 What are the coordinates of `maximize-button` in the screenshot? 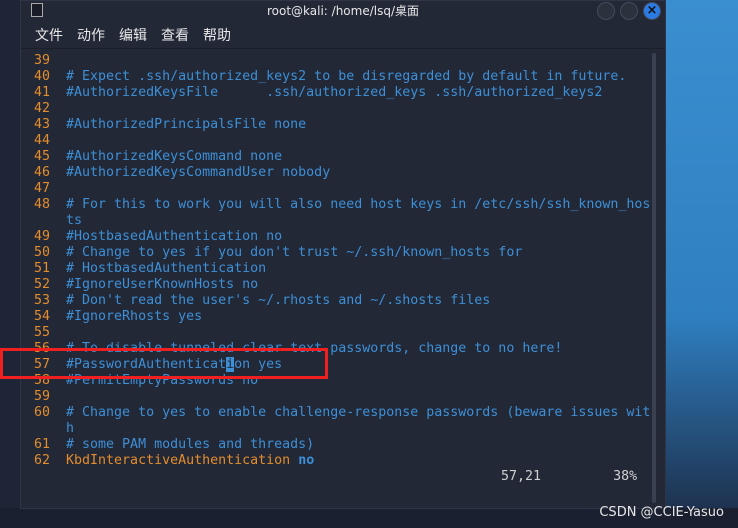 It's located at (629, 11).